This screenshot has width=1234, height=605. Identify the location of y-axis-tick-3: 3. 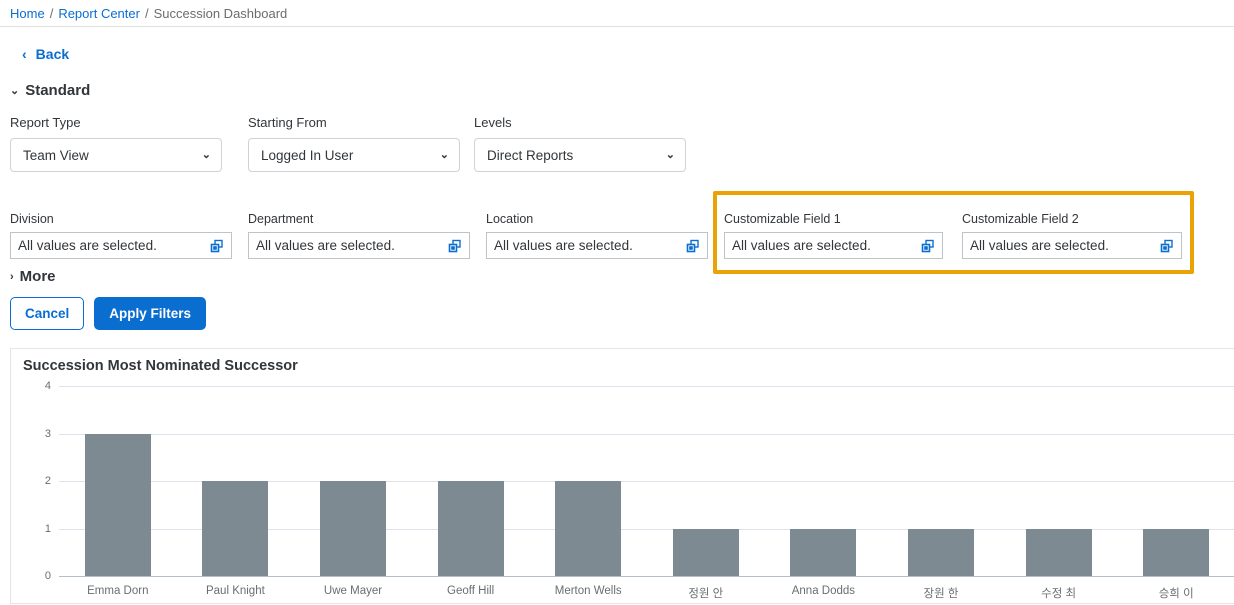
(47, 433).